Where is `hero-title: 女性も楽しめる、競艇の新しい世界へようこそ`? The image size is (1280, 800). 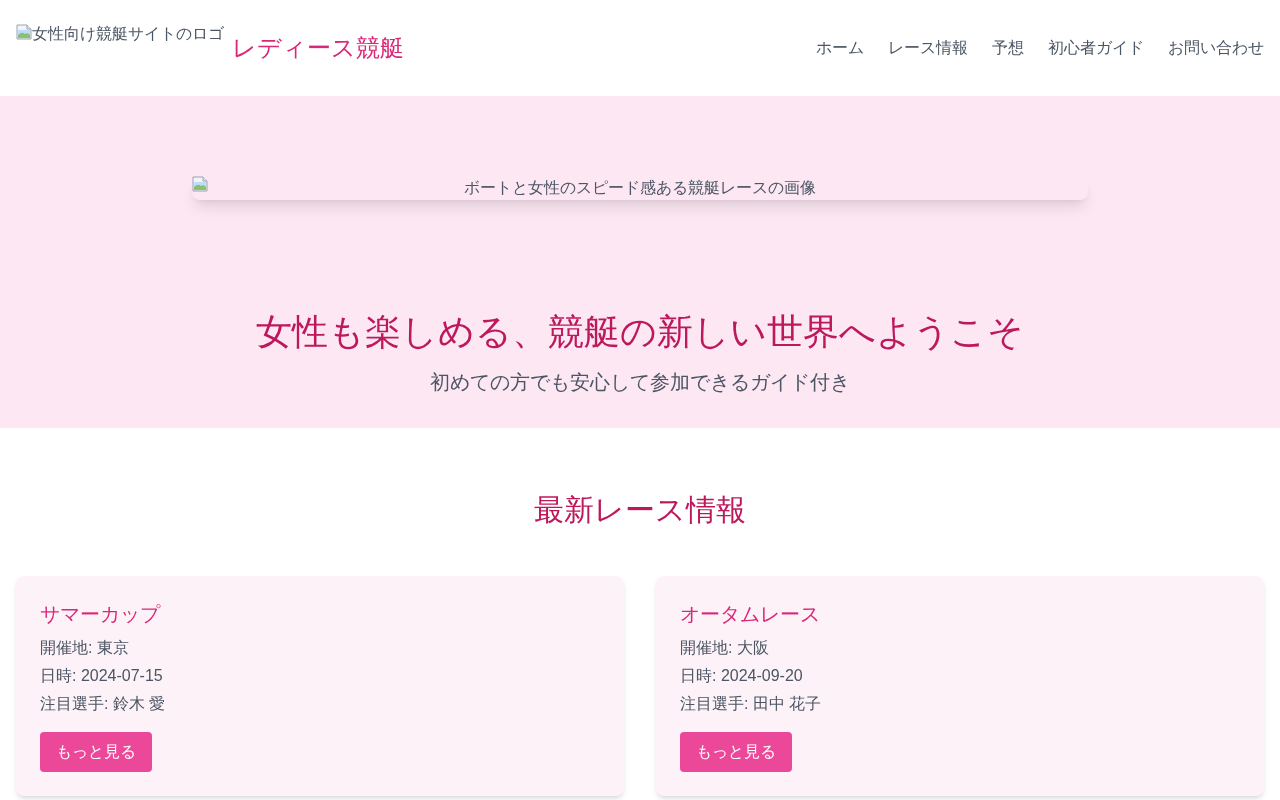 hero-title: 女性も楽しめる、競艇の新しい世界へようこそ is located at coordinates (640, 332).